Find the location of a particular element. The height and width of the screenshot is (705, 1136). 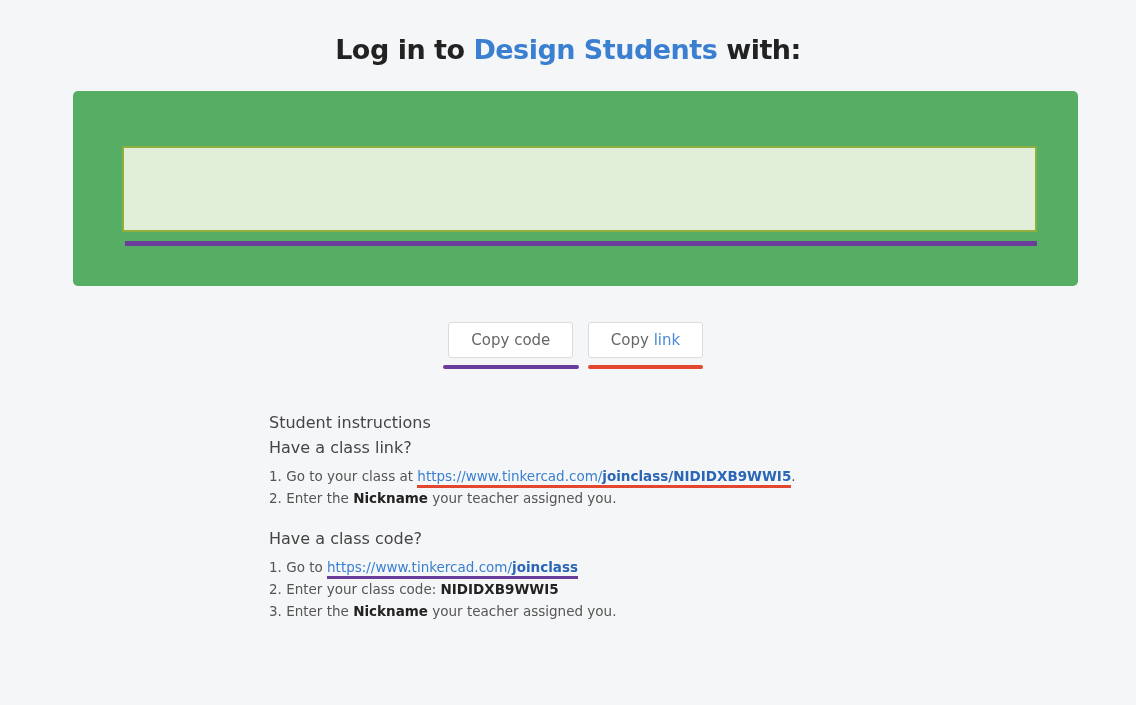

instruction-line: 3. Enter the Nickname your teacher assigned you. is located at coordinates (443, 611).